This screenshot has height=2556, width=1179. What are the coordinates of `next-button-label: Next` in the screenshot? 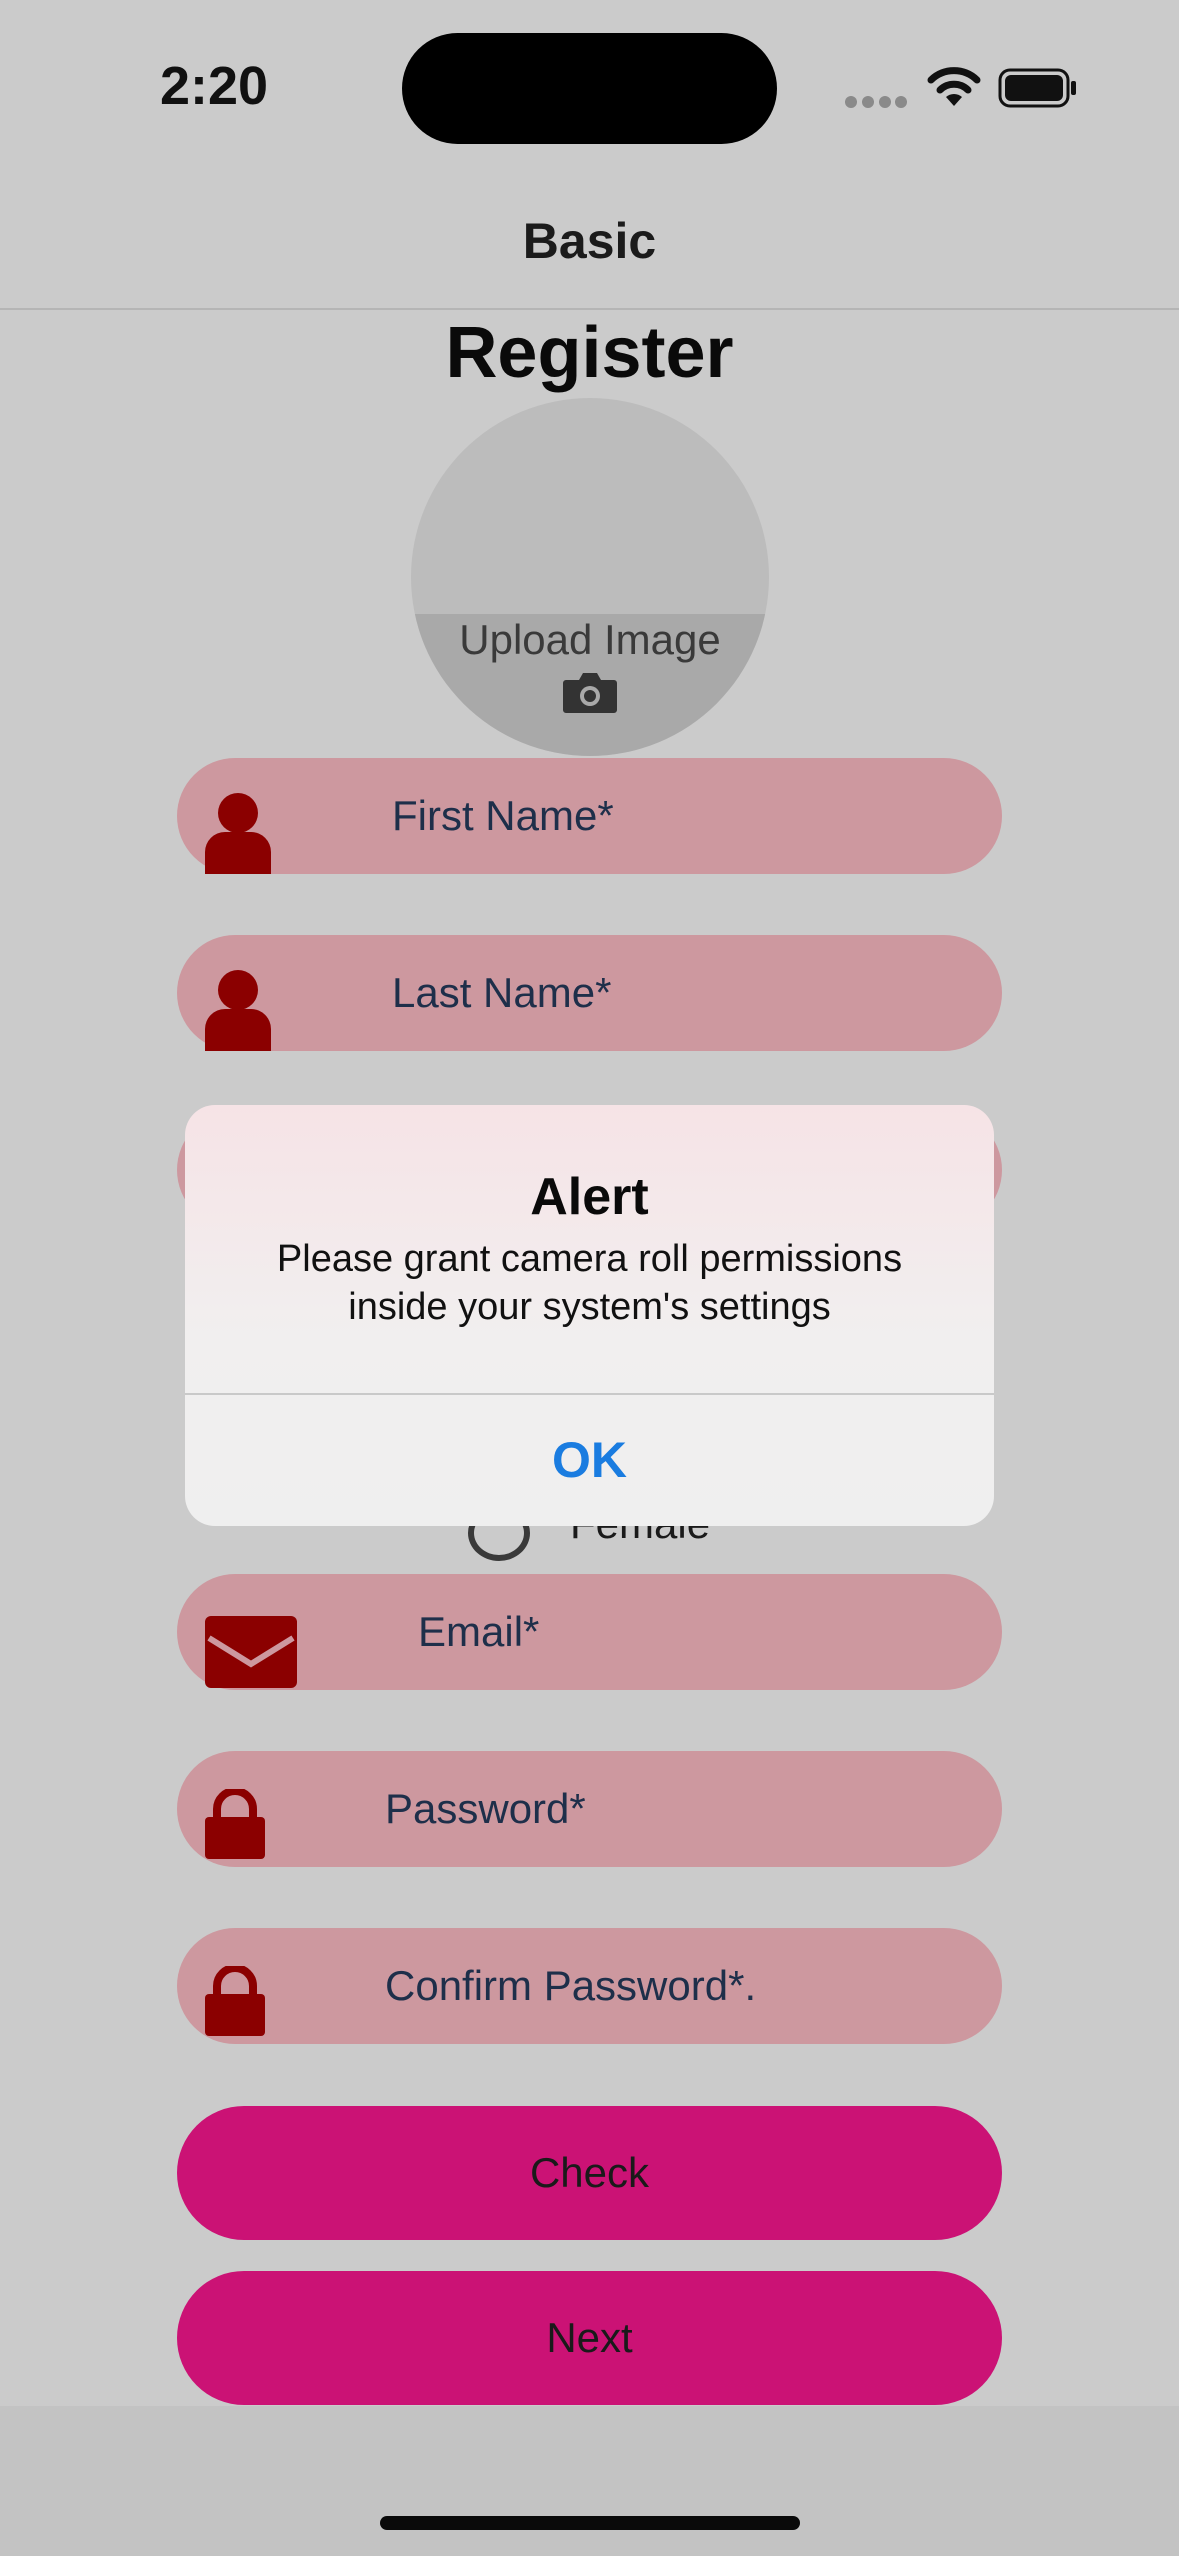 It's located at (589, 2337).